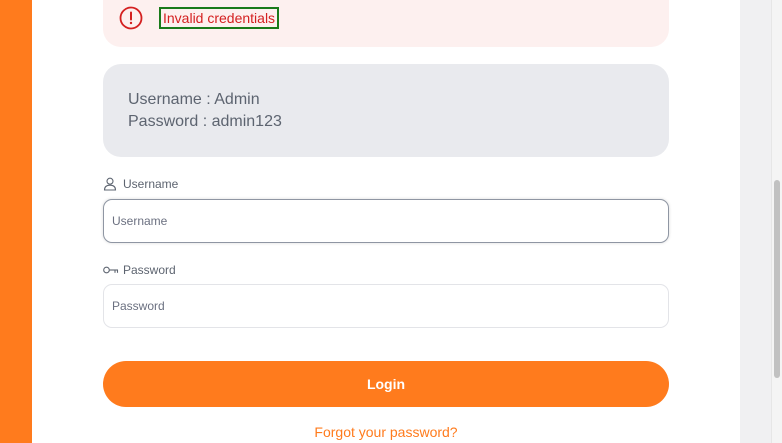 Image resolution: width=782 pixels, height=443 pixels. Describe the element at coordinates (386, 23) in the screenshot. I see `error-alert: Invalid credentials` at that location.